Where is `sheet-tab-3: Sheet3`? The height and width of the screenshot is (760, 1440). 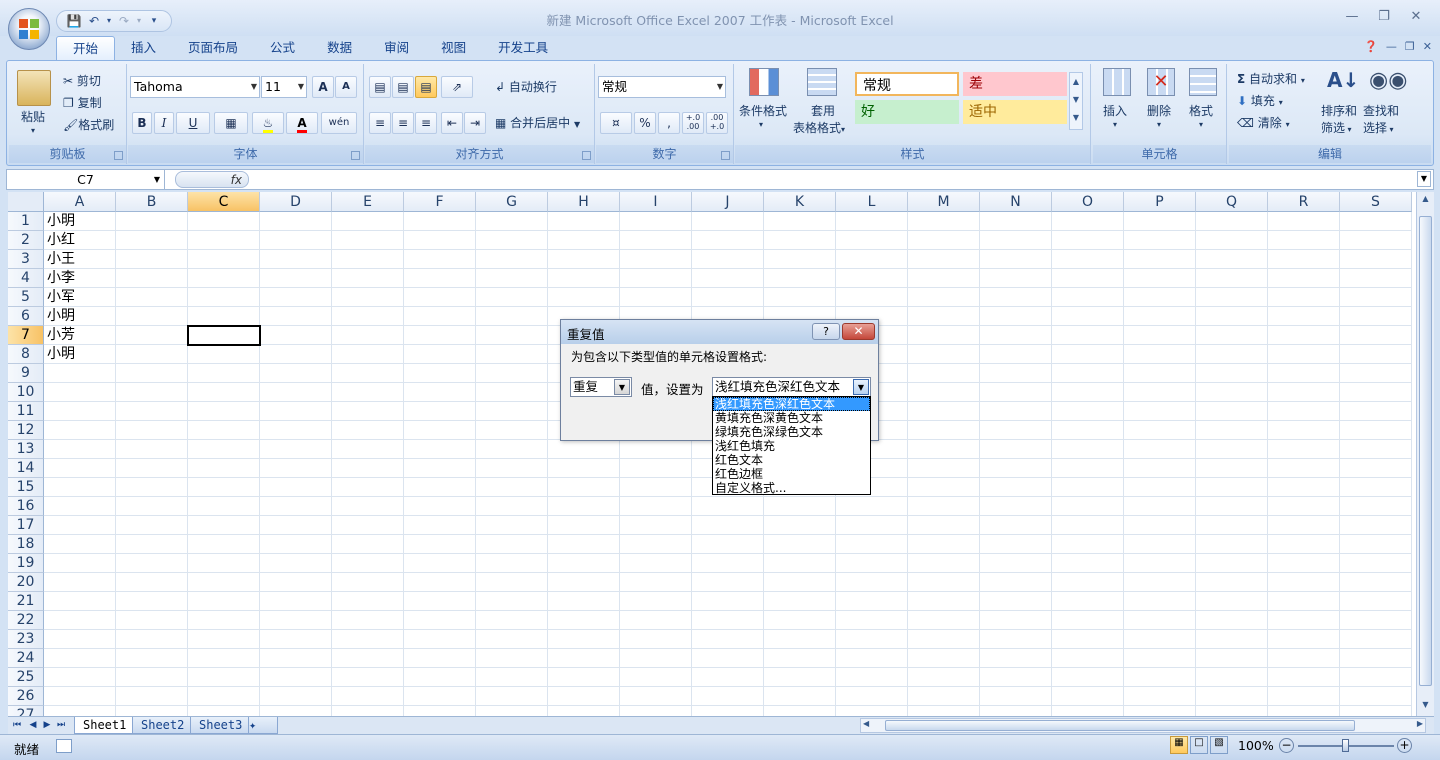 sheet-tab-3: Sheet3 is located at coordinates (221, 725).